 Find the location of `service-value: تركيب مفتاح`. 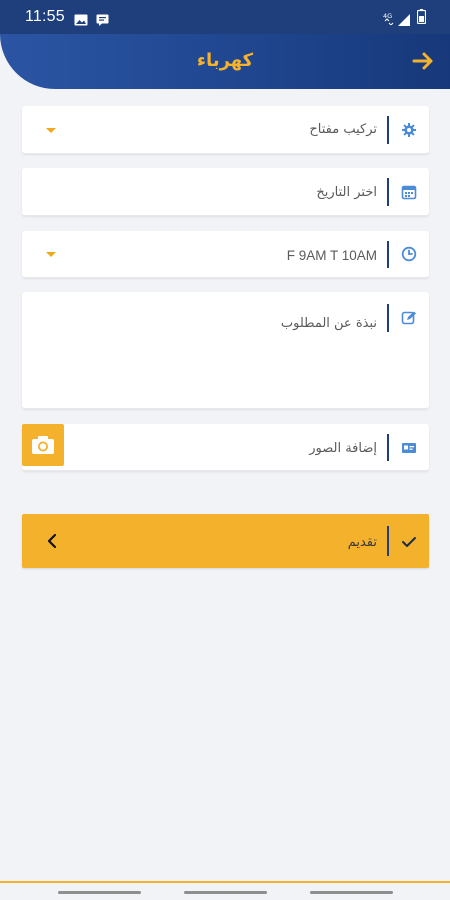

service-value: تركيب مفتاح is located at coordinates (343, 129).